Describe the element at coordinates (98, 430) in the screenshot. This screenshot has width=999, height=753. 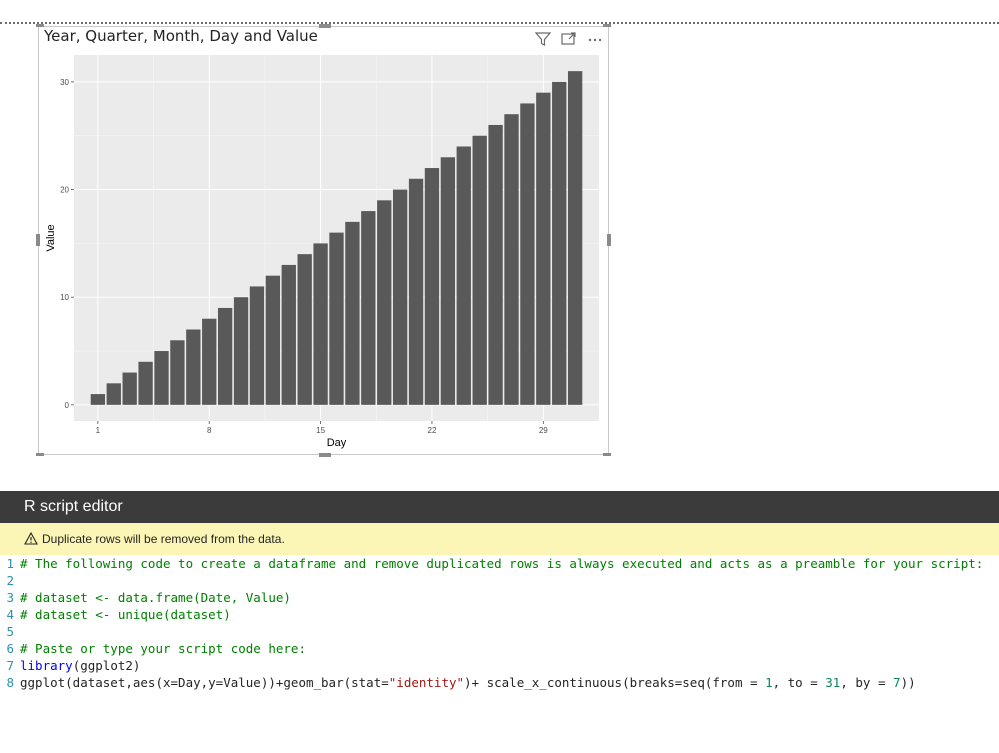
I see `x-tick-label: 1` at that location.